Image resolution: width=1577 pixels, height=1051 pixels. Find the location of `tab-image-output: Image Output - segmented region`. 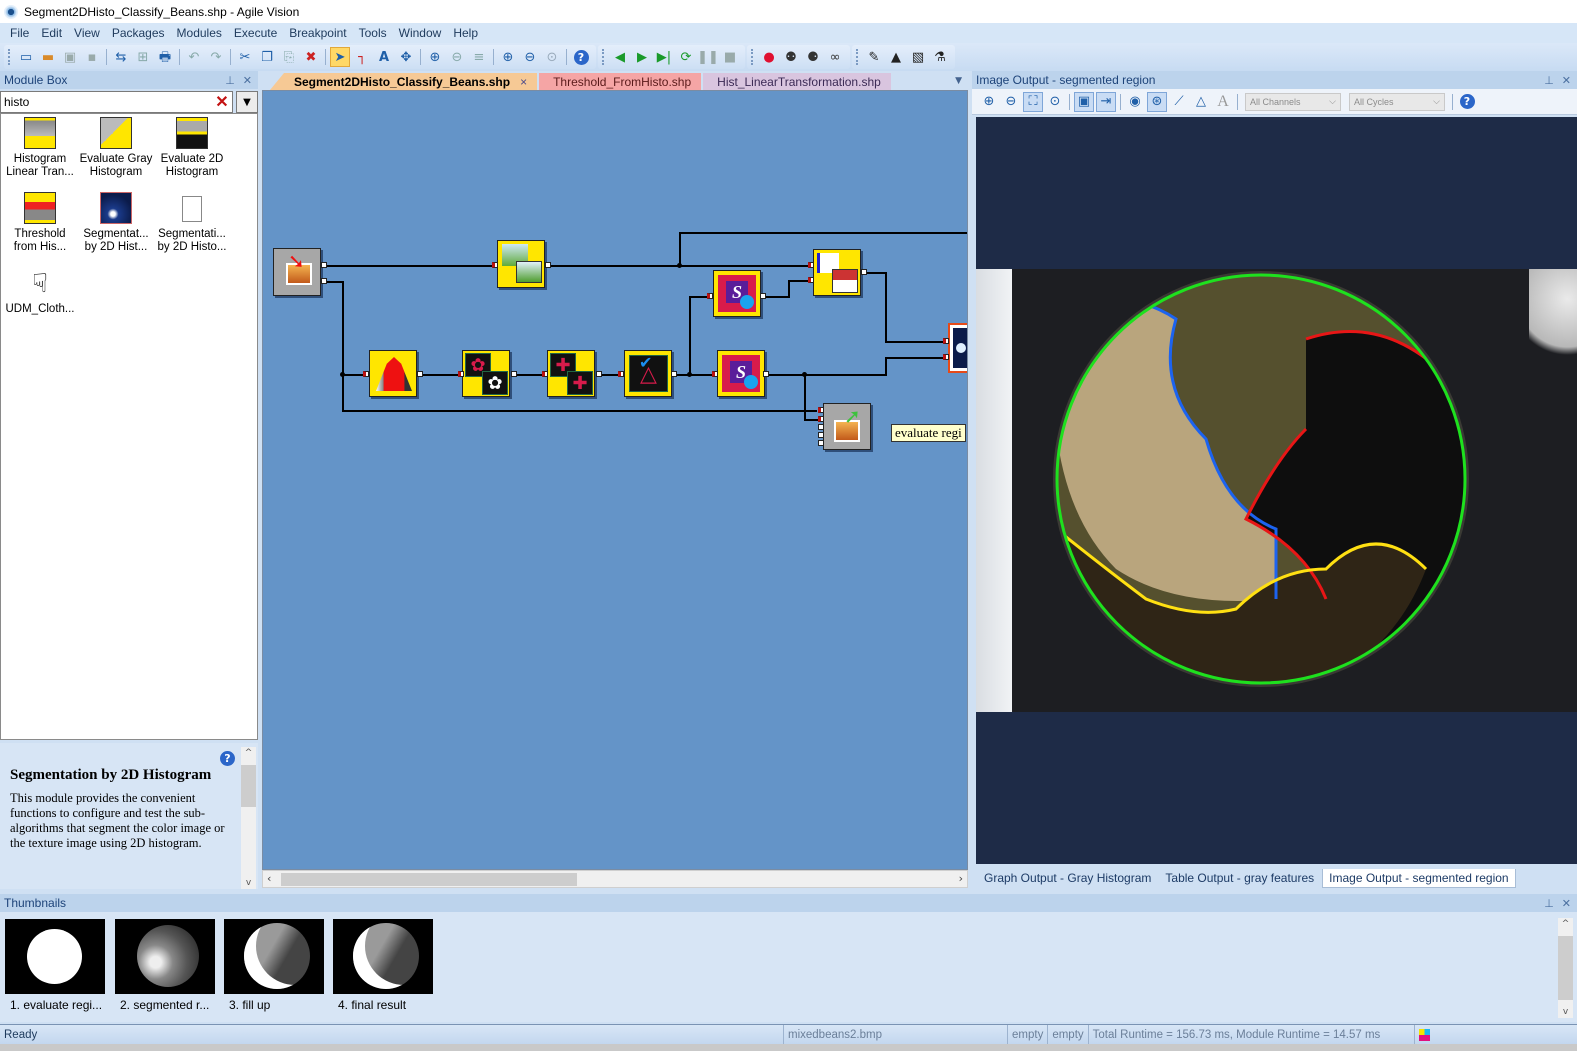

tab-image-output: Image Output - segmented region is located at coordinates (1419, 878).